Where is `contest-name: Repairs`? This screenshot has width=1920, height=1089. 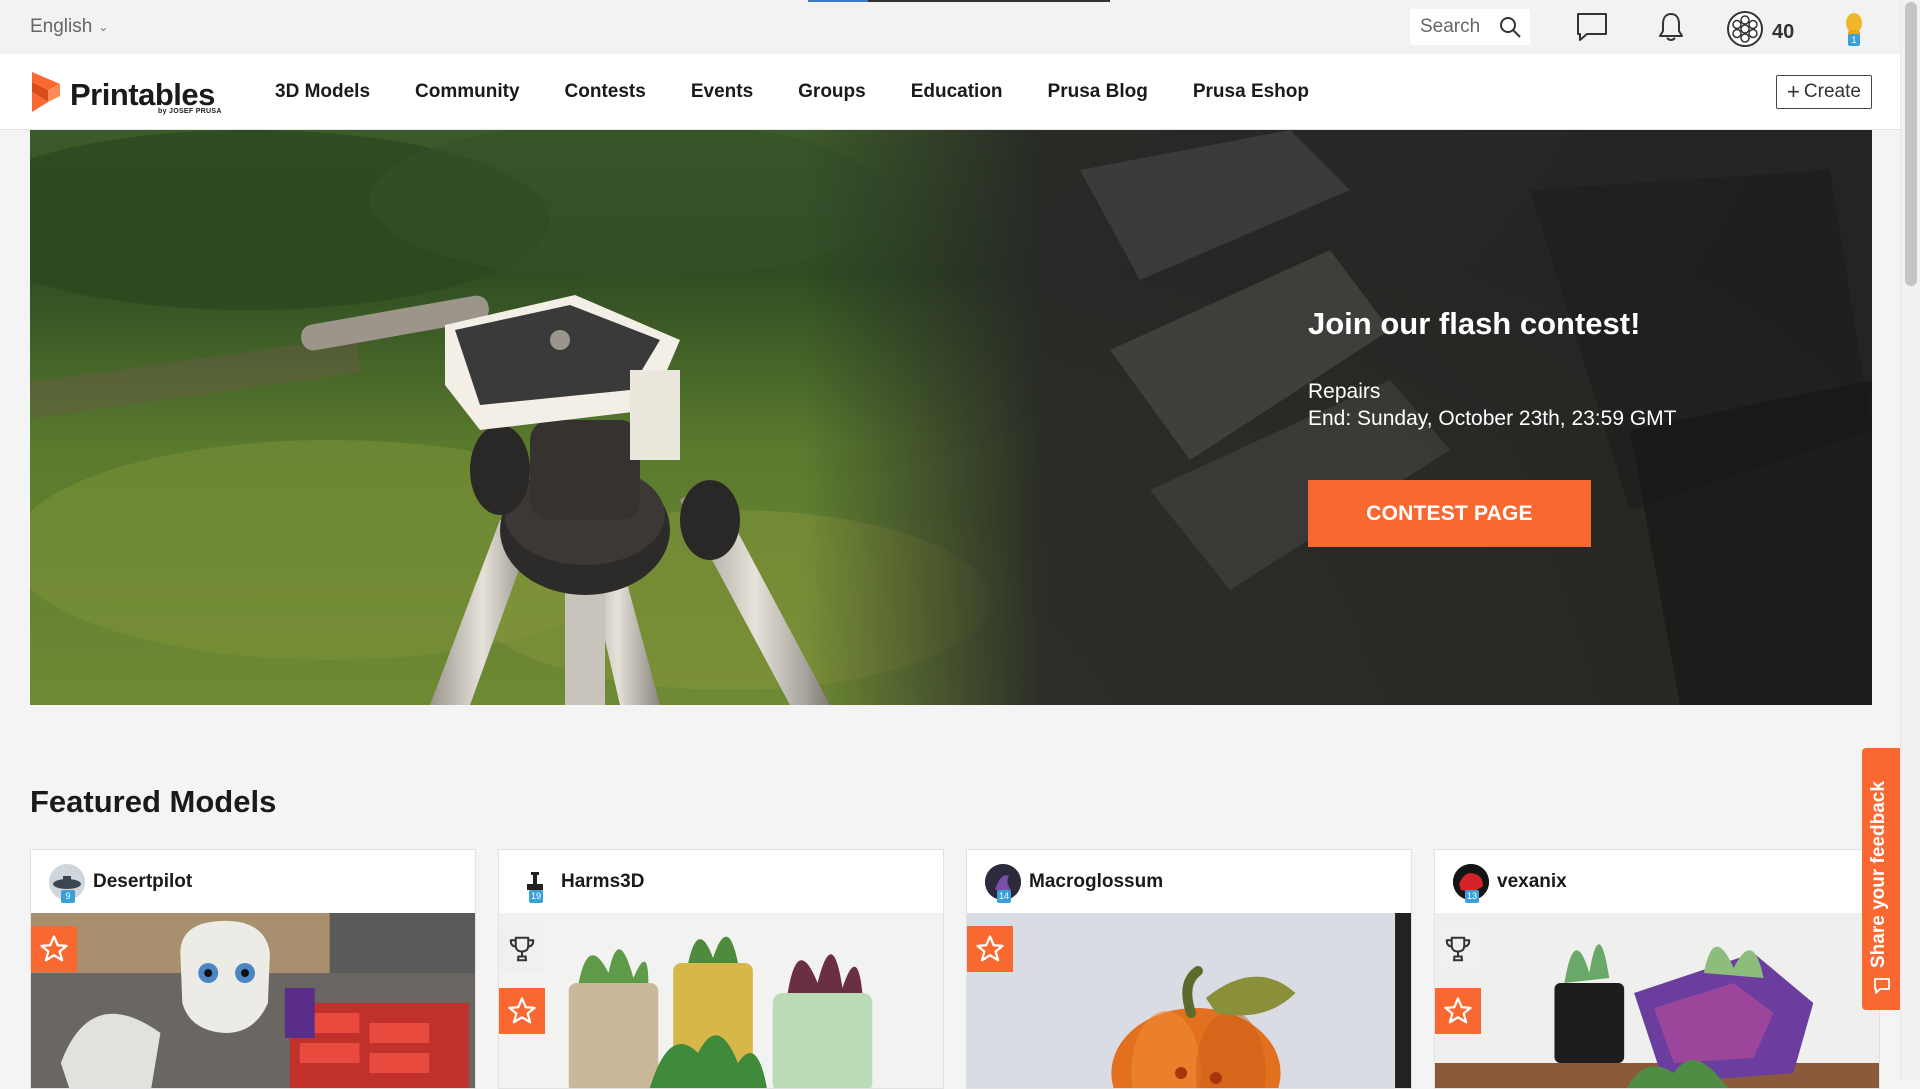 contest-name: Repairs is located at coordinates (1344, 391).